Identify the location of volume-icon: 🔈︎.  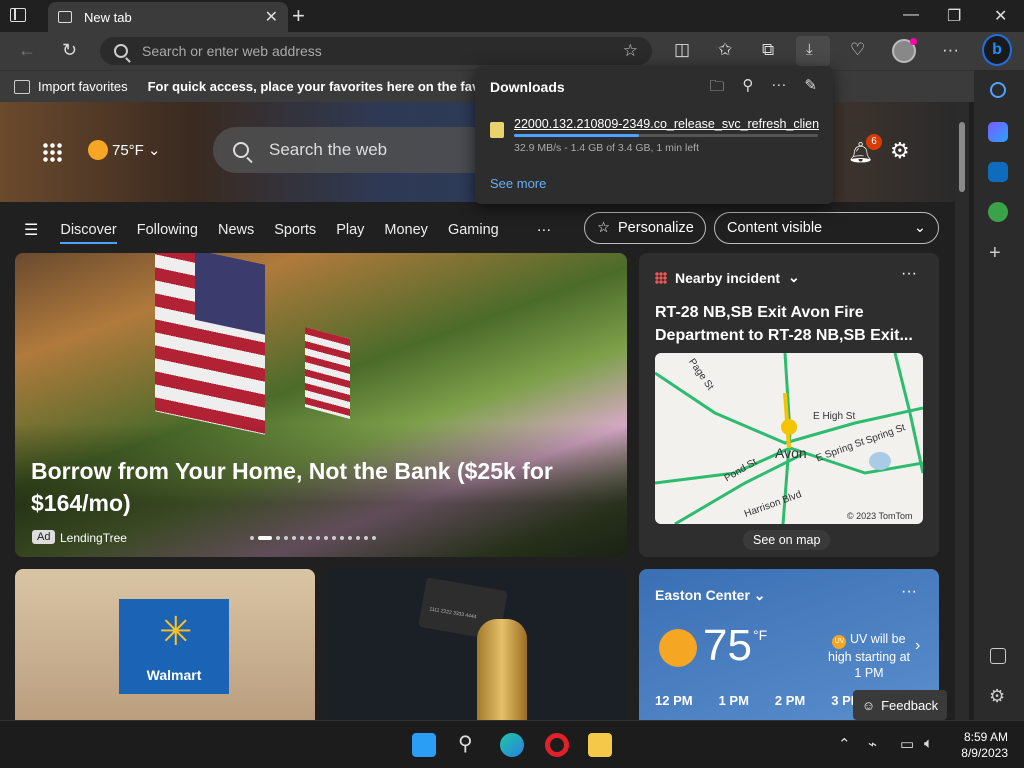
(928, 743).